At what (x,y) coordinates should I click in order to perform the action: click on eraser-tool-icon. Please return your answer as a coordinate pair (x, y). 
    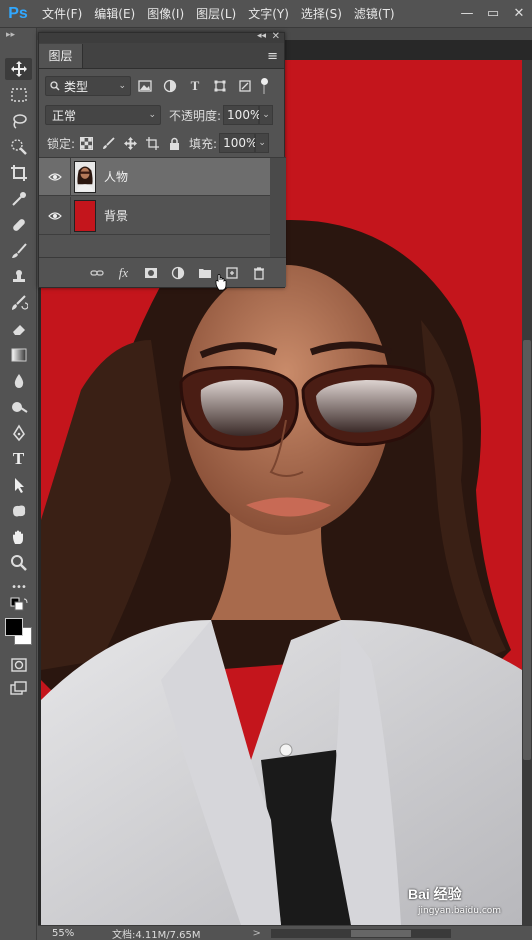
    Looking at the image, I should click on (18, 329).